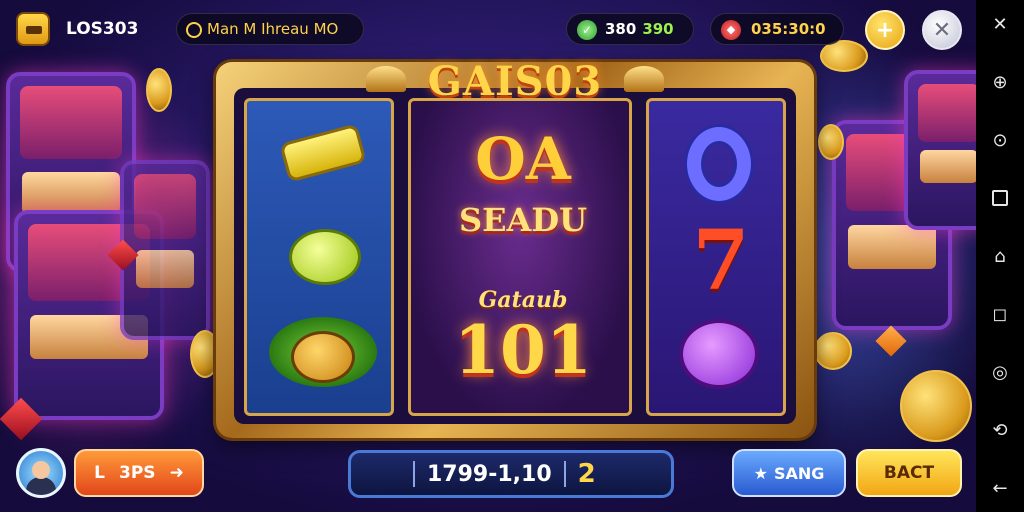  What do you see at coordinates (41, 473) in the screenshot?
I see `player-avatar` at bounding box center [41, 473].